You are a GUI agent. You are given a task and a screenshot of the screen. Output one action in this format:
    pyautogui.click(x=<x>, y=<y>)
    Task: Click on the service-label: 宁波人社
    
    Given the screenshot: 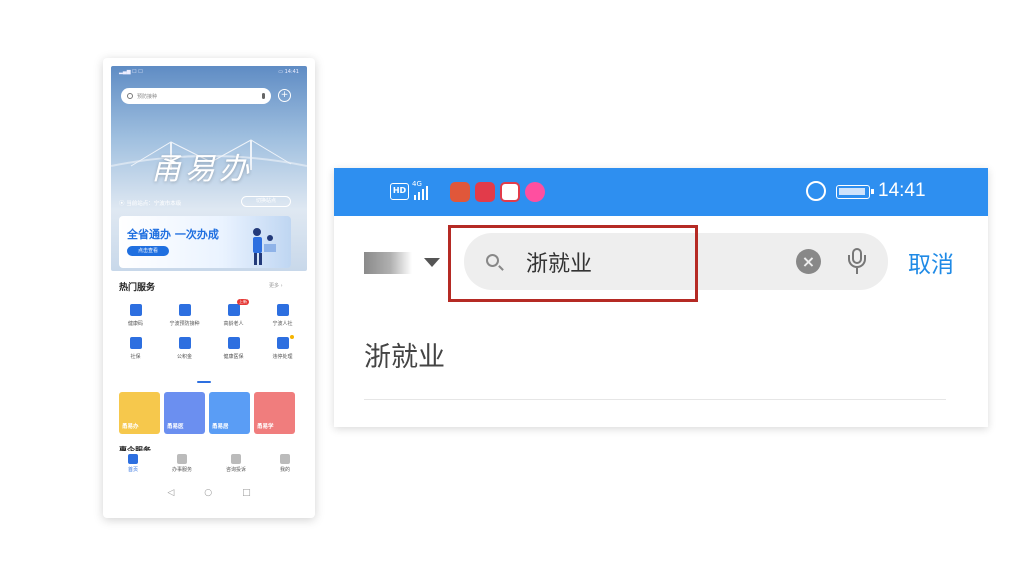 What is the action you would take?
    pyautogui.click(x=282, y=324)
    